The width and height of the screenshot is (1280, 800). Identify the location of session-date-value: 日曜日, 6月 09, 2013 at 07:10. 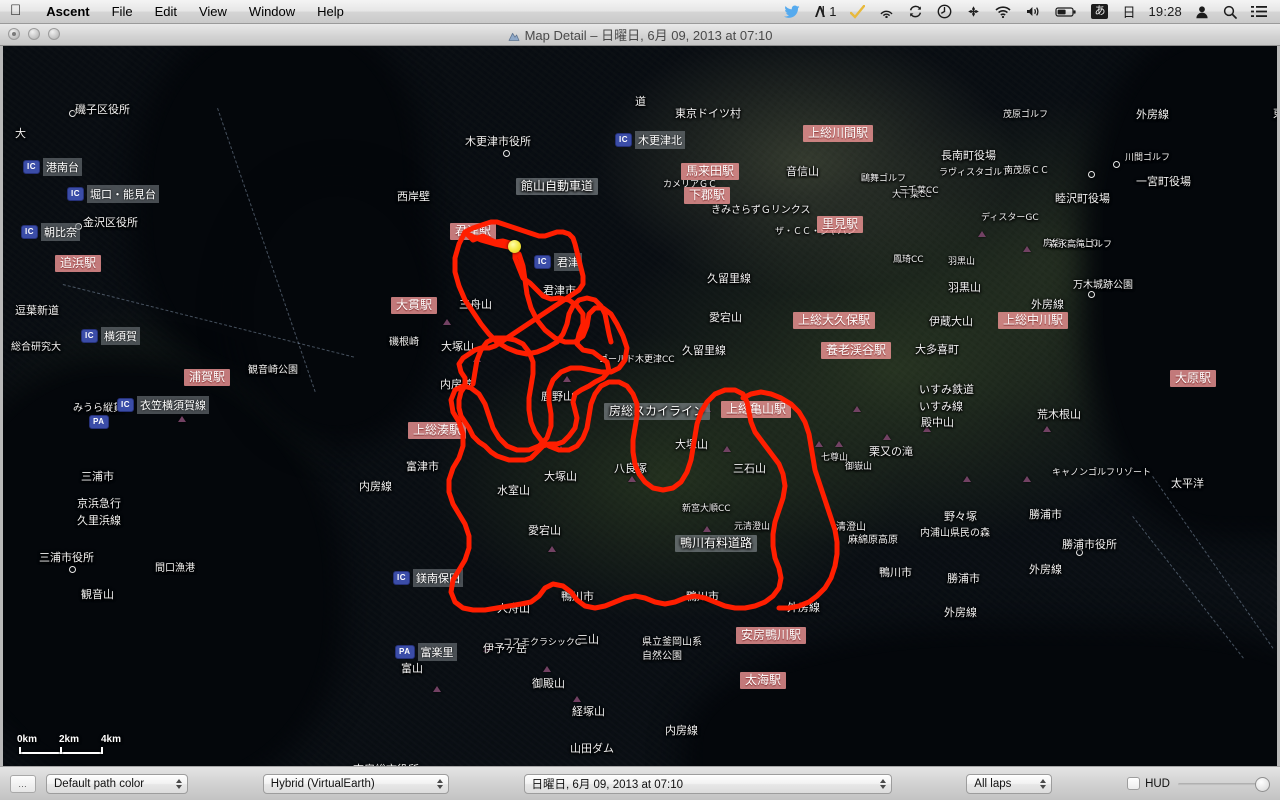
(607, 784).